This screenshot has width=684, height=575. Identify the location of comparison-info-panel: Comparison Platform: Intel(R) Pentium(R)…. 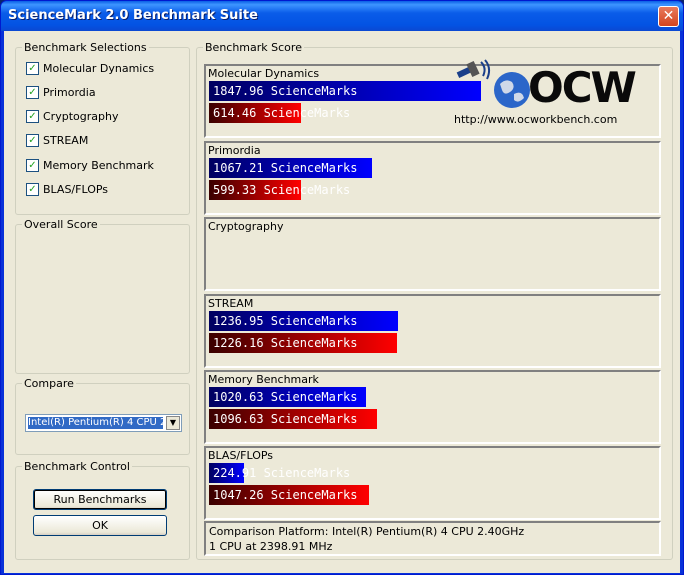
(432, 538).